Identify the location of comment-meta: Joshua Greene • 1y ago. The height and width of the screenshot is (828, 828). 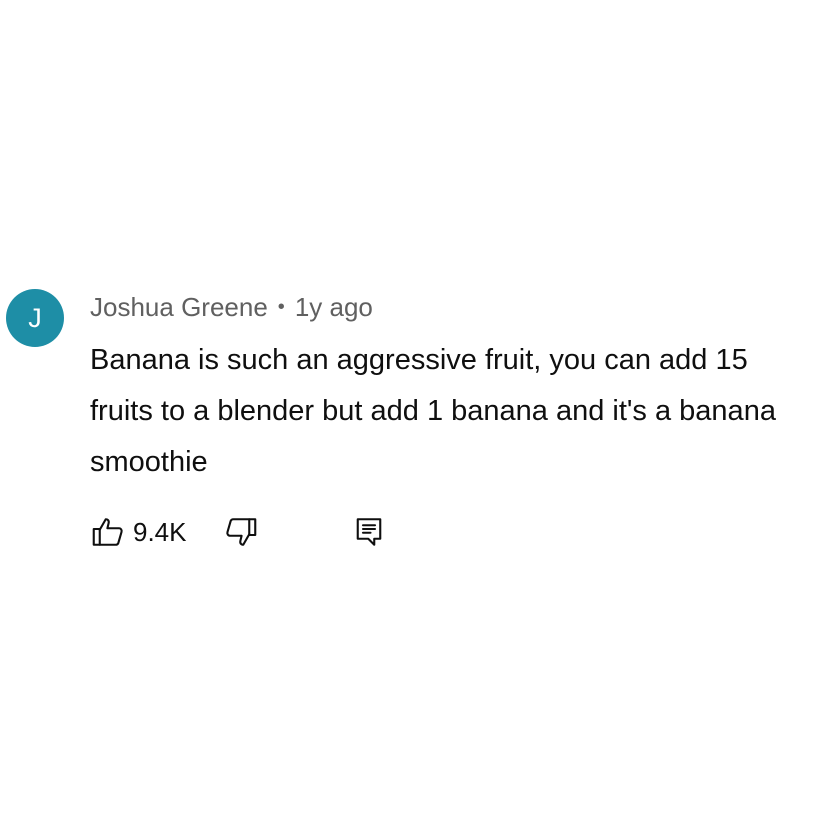
(231, 307).